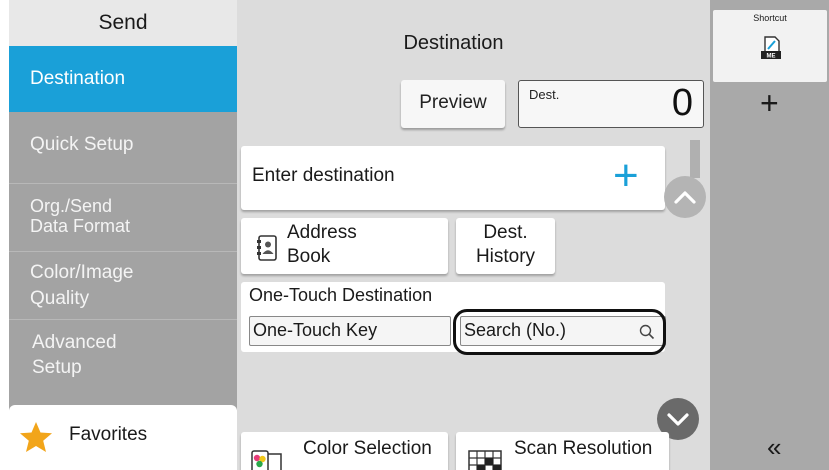  Describe the element at coordinates (82, 286) in the screenshot. I see `sidebar-item-label: Color/Image Quality` at that location.